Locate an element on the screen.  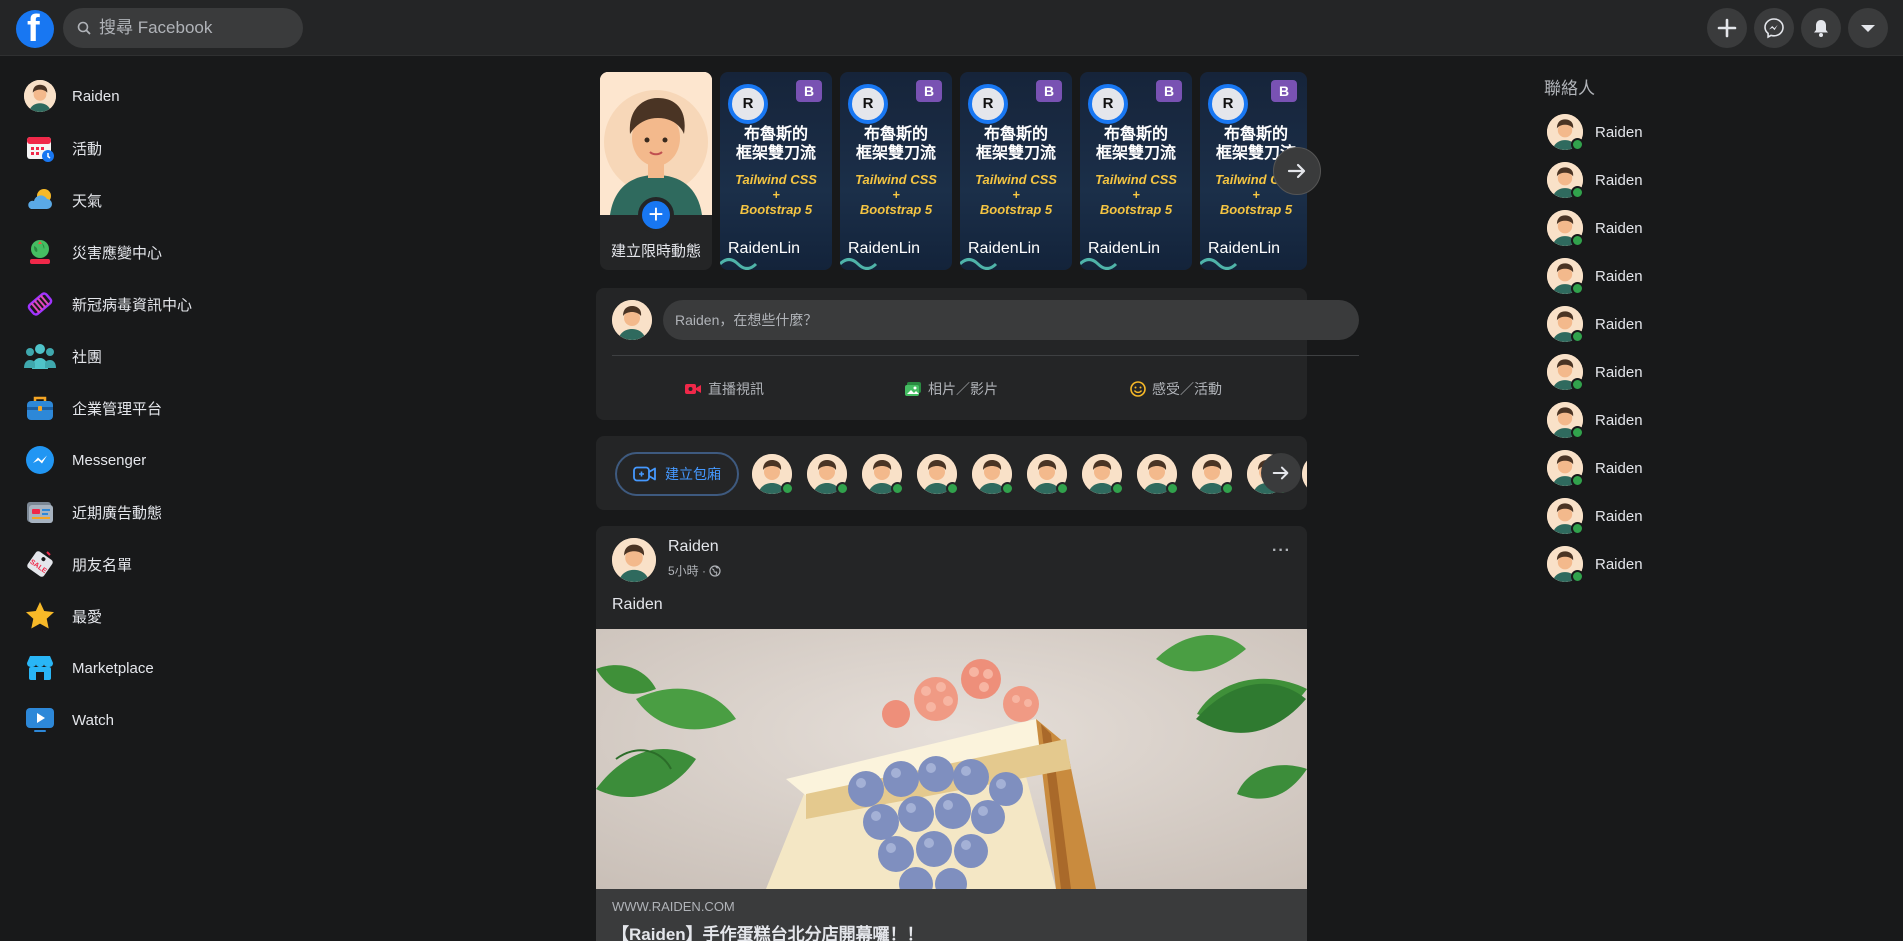
create-story-photo is located at coordinates (656, 143).